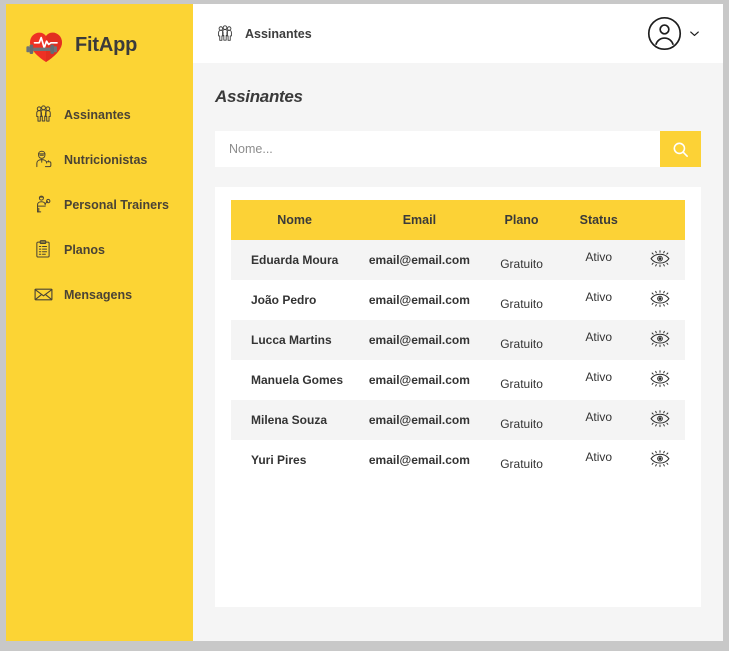 The width and height of the screenshot is (729, 651). I want to click on table-row: Yuri Pires email@email.com Gratuito Ativo, so click(458, 460).